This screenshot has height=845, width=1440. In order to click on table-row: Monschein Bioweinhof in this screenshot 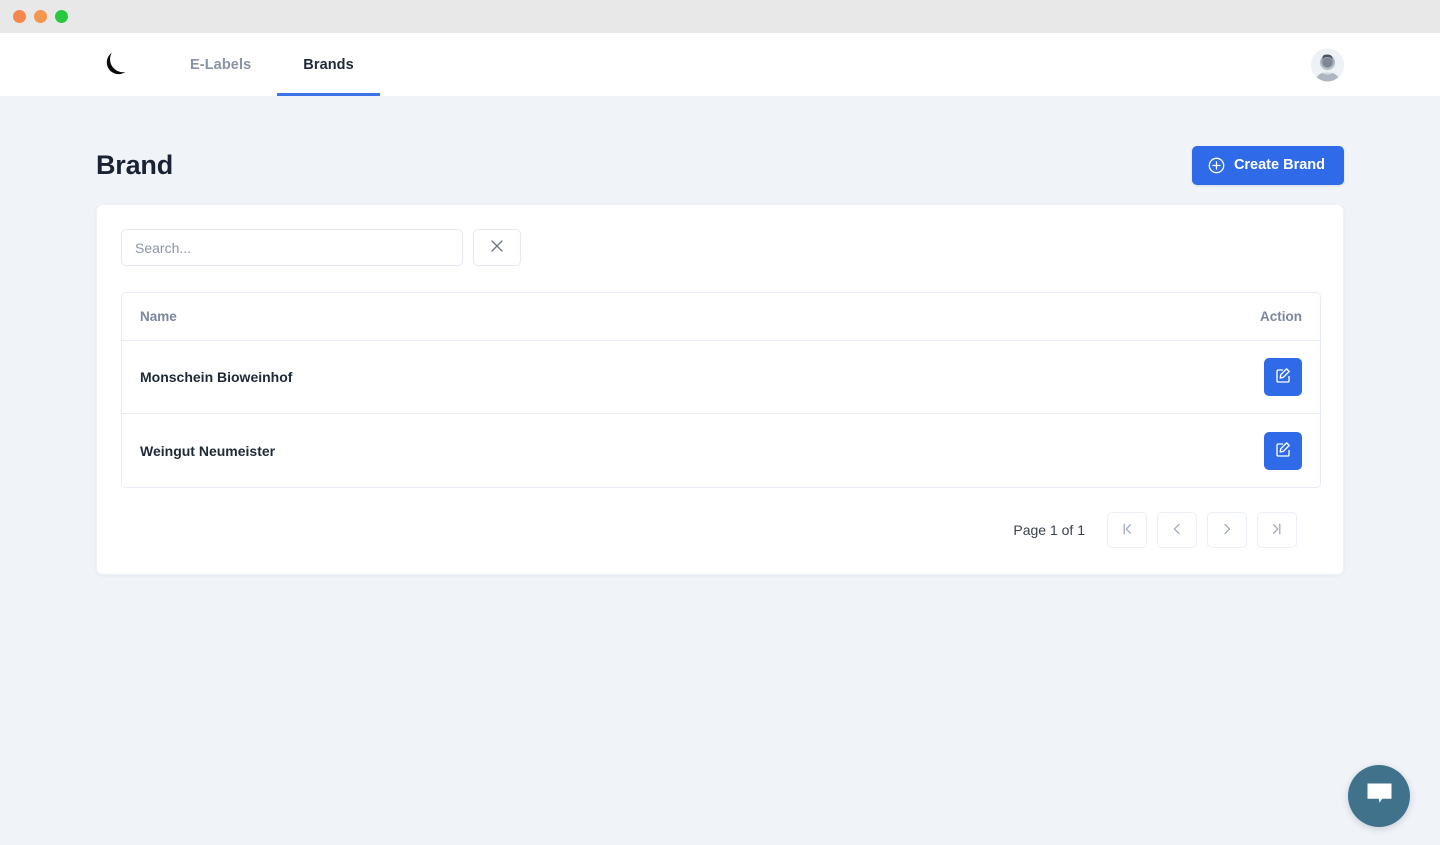, I will do `click(721, 377)`.